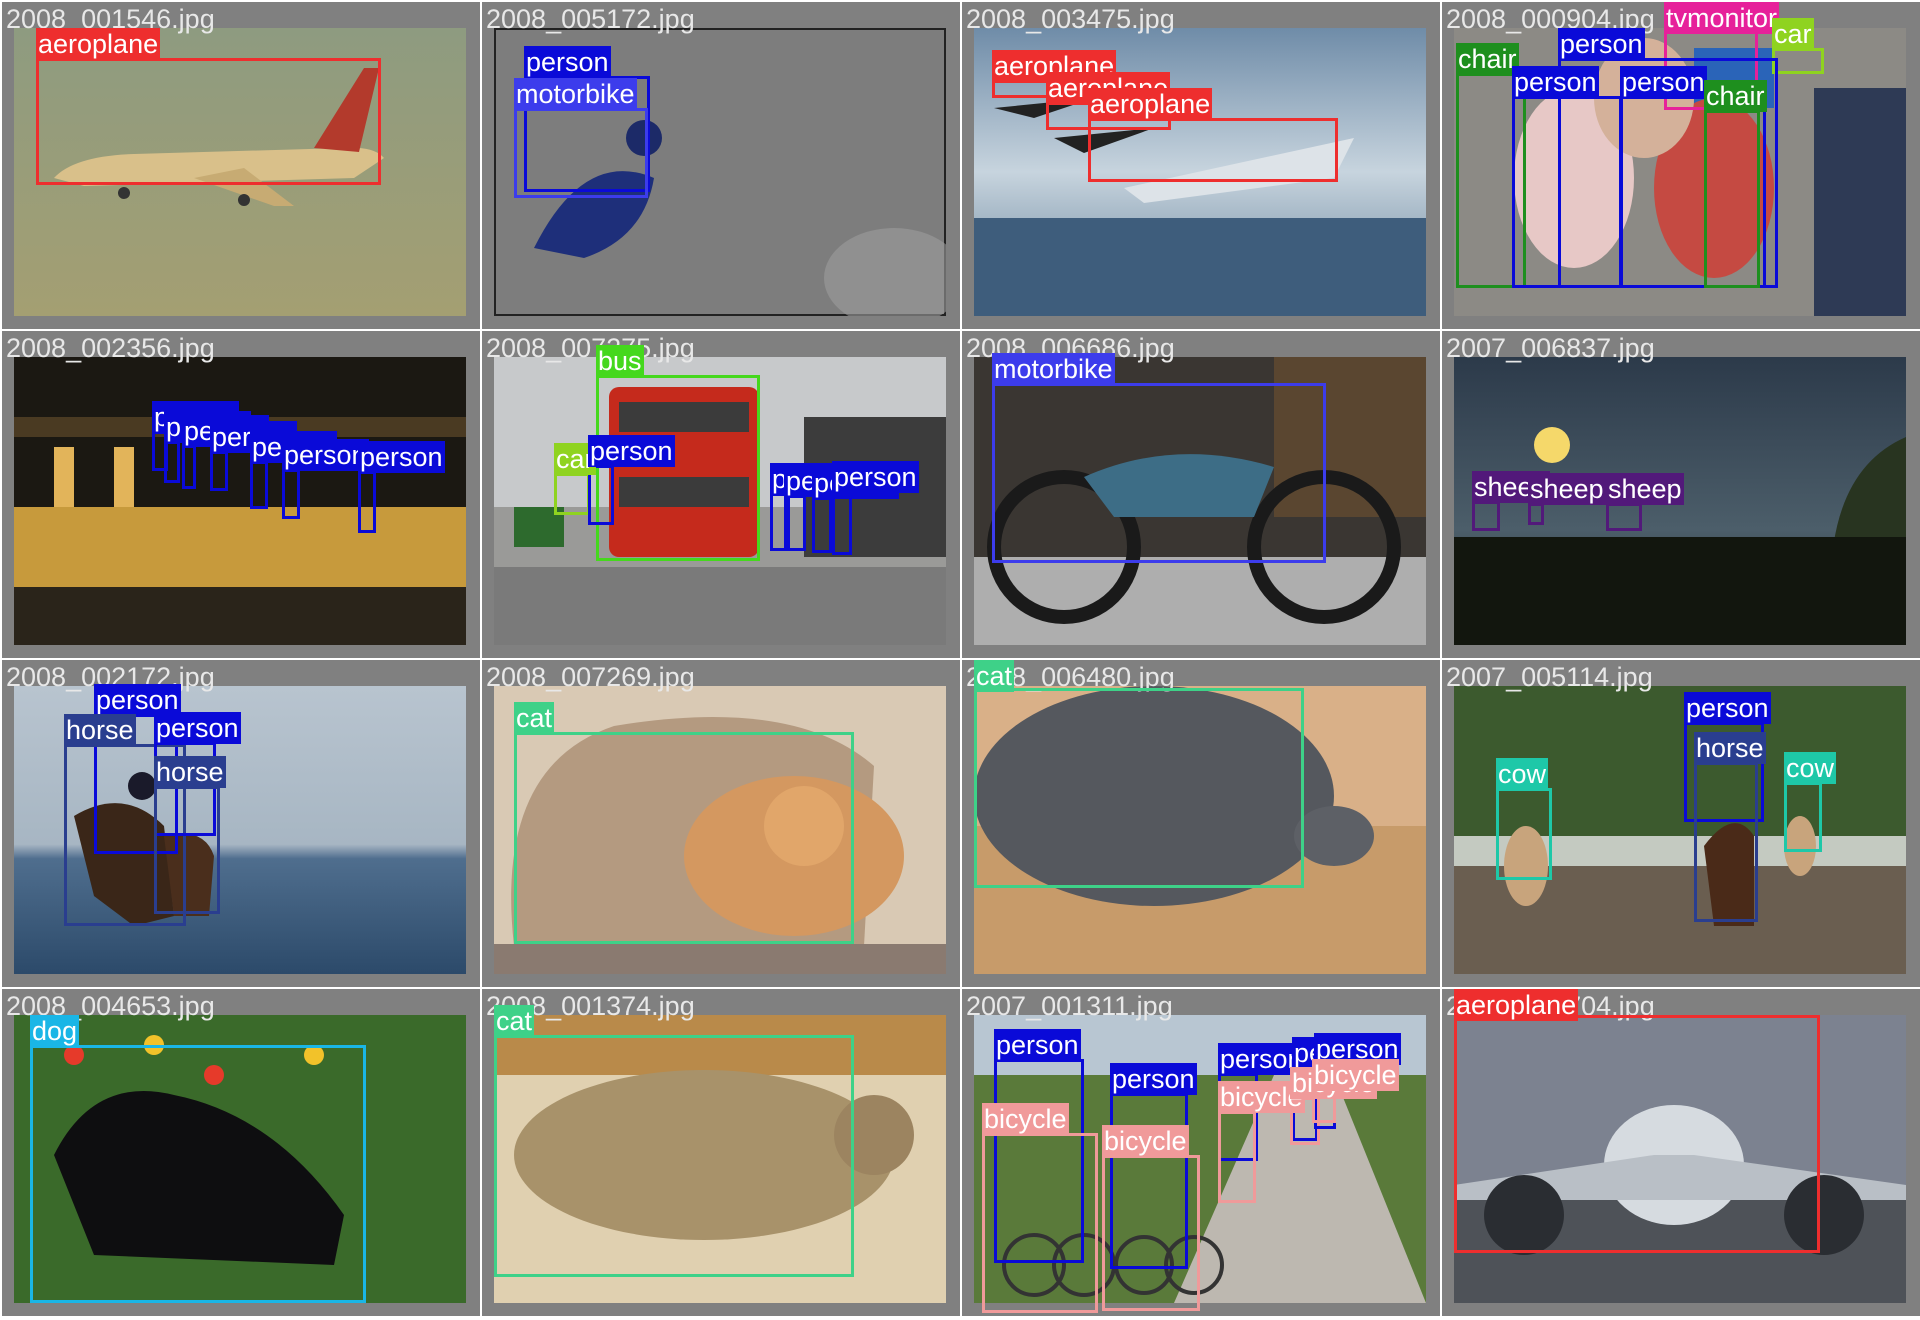 The height and width of the screenshot is (1320, 1920). I want to click on image-filename: 2008_003475.jpg, so click(1070, 19).